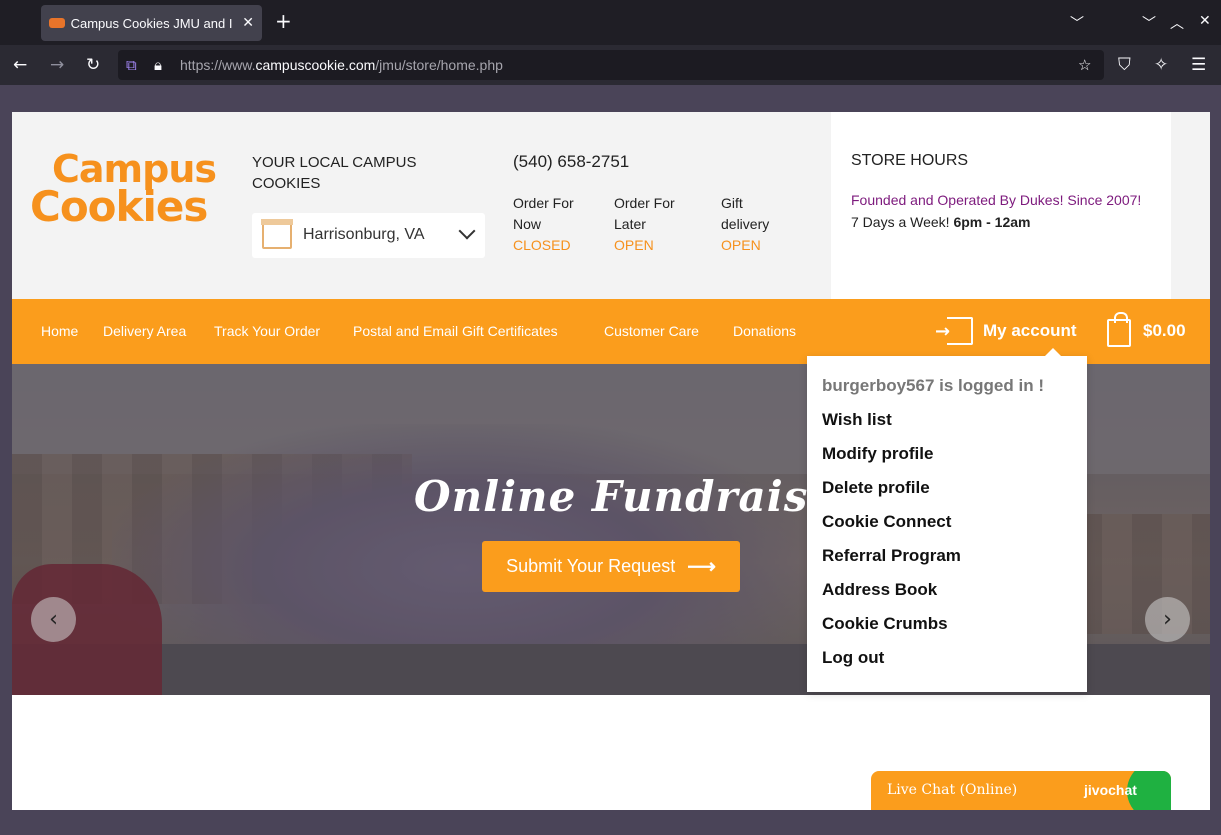 The height and width of the screenshot is (835, 1221). Describe the element at coordinates (1077, 23) in the screenshot. I see `list-tabs-icon: ﹀` at that location.